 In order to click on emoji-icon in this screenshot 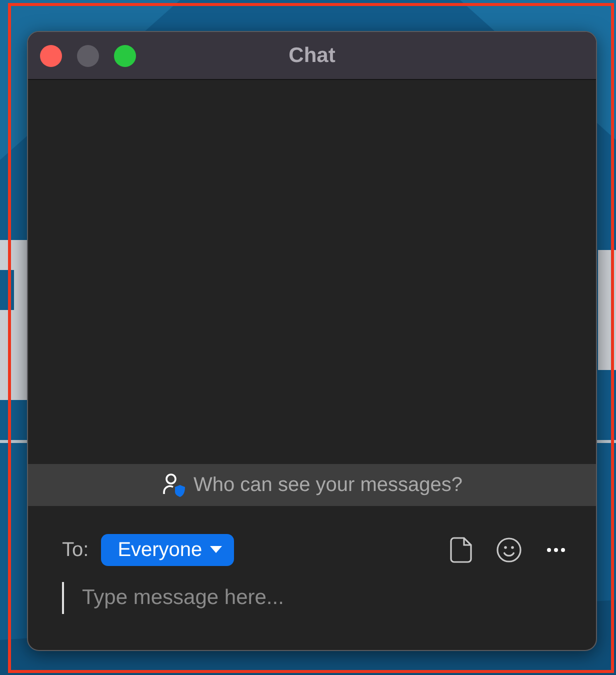, I will do `click(509, 550)`.